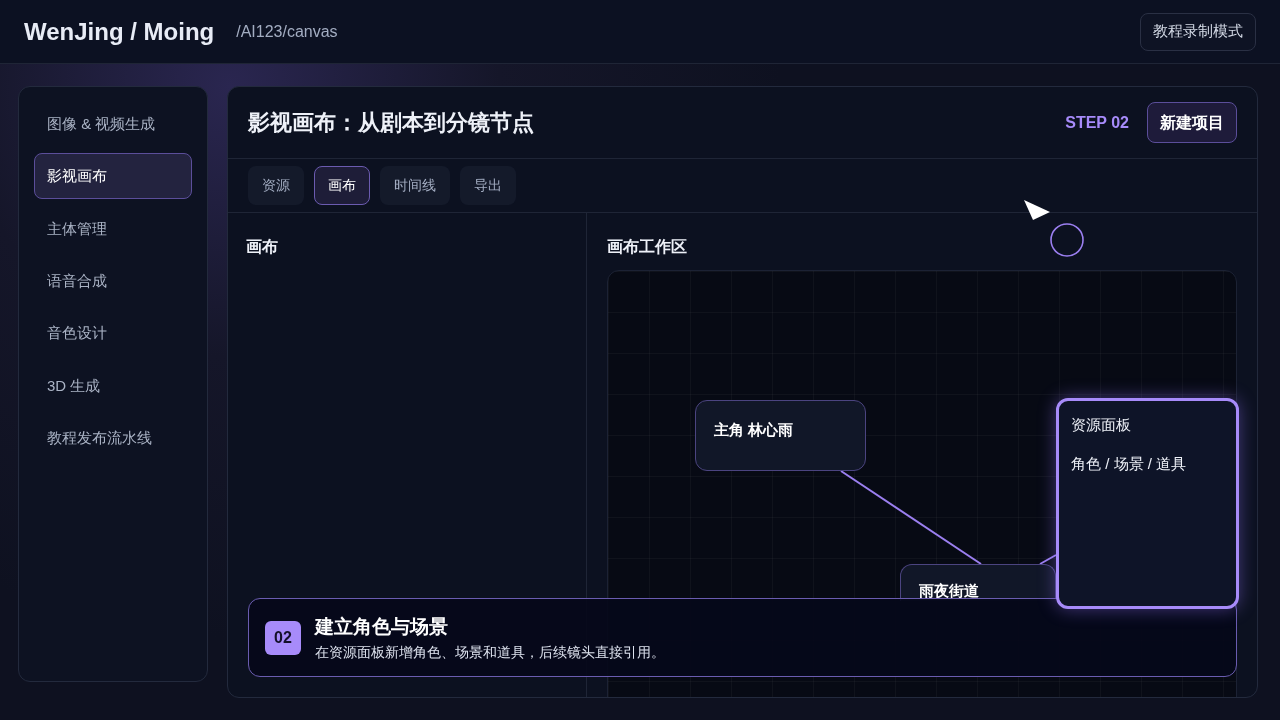 This screenshot has width=1280, height=720. What do you see at coordinates (1097, 122) in the screenshot?
I see `step-label: STEP 02` at bounding box center [1097, 122].